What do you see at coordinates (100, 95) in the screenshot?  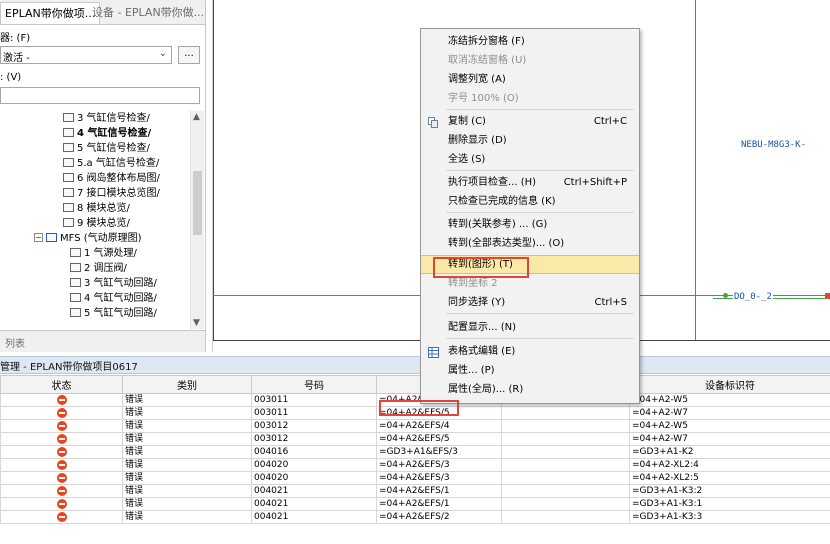 I see `value-input` at bounding box center [100, 95].